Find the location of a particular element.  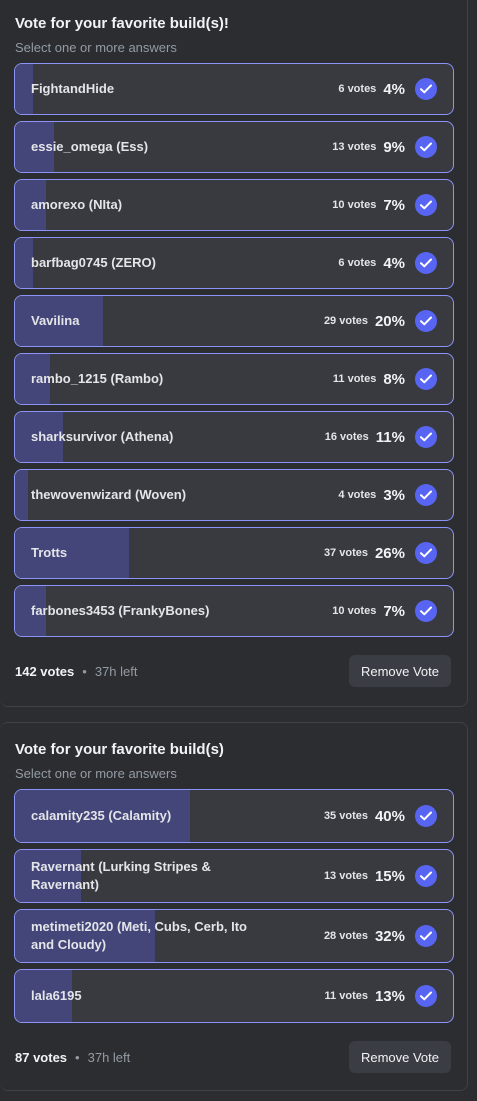

answer-label: thewovenwizard (Woven) is located at coordinates (109, 494).